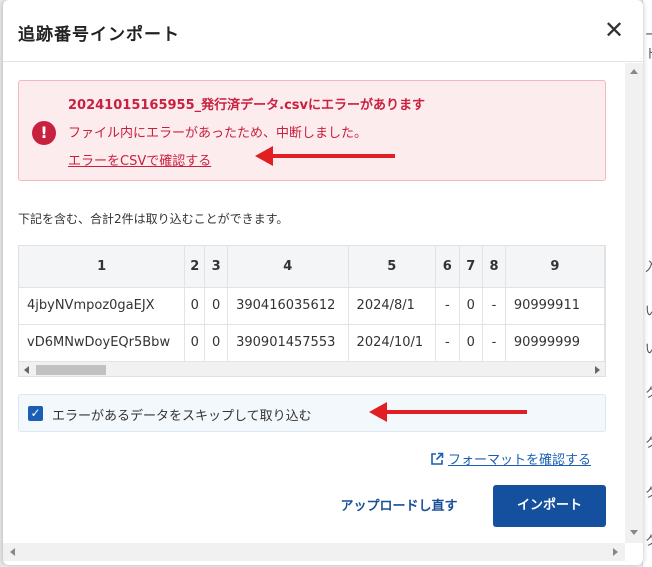 The image size is (652, 567). What do you see at coordinates (153, 219) in the screenshot?
I see `import-summary: 下記を含む、合計2件は取り込むことができます。` at bounding box center [153, 219].